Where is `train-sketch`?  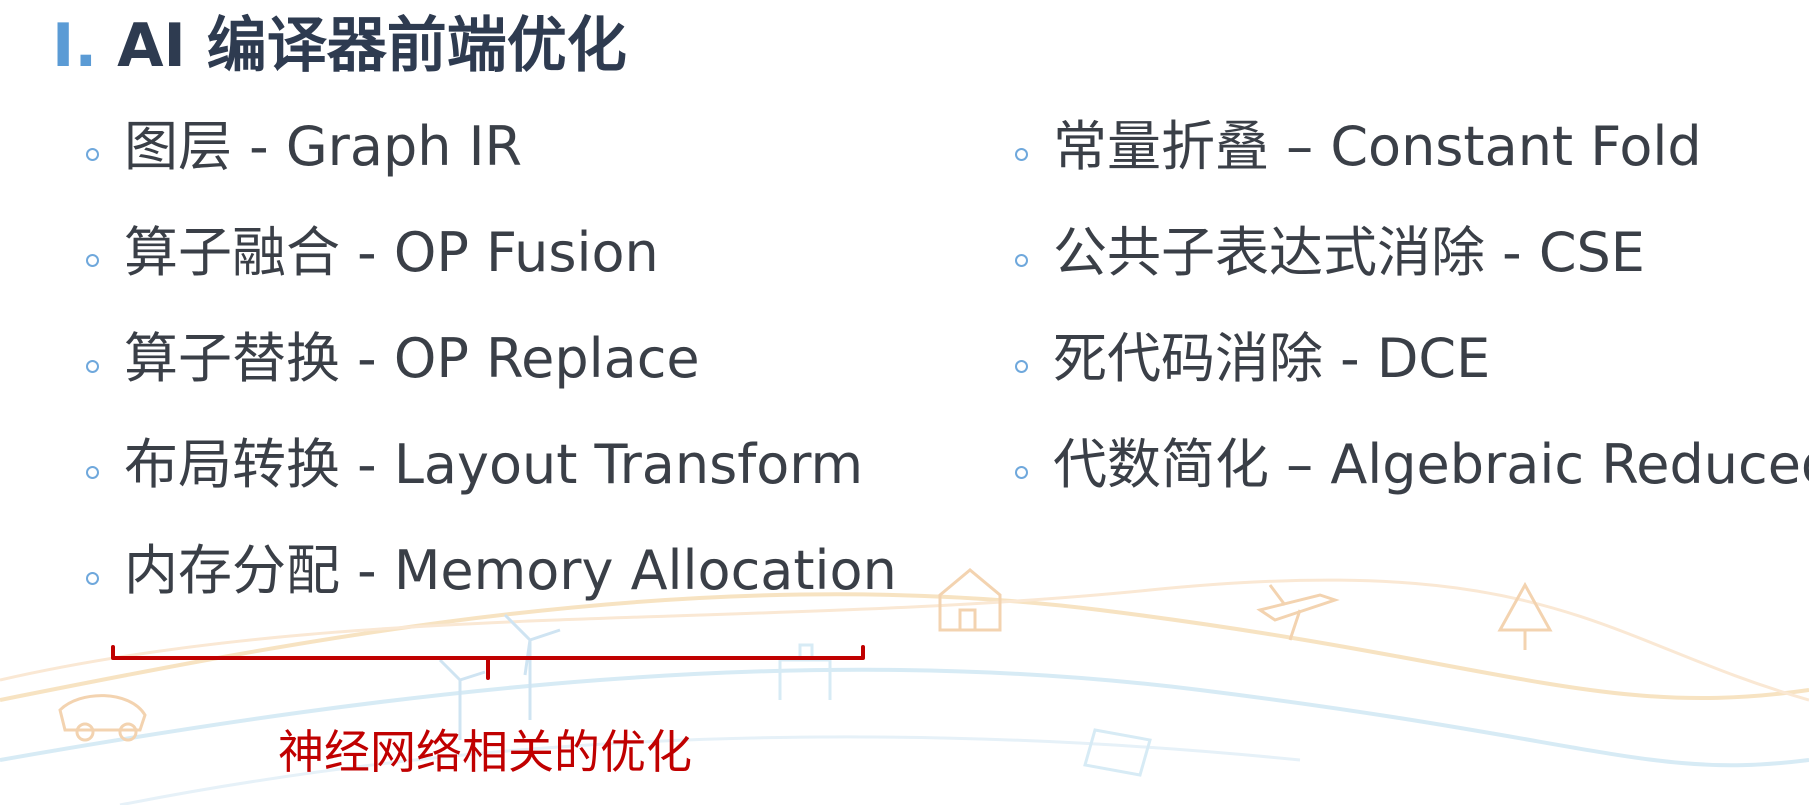 train-sketch is located at coordinates (1117, 752).